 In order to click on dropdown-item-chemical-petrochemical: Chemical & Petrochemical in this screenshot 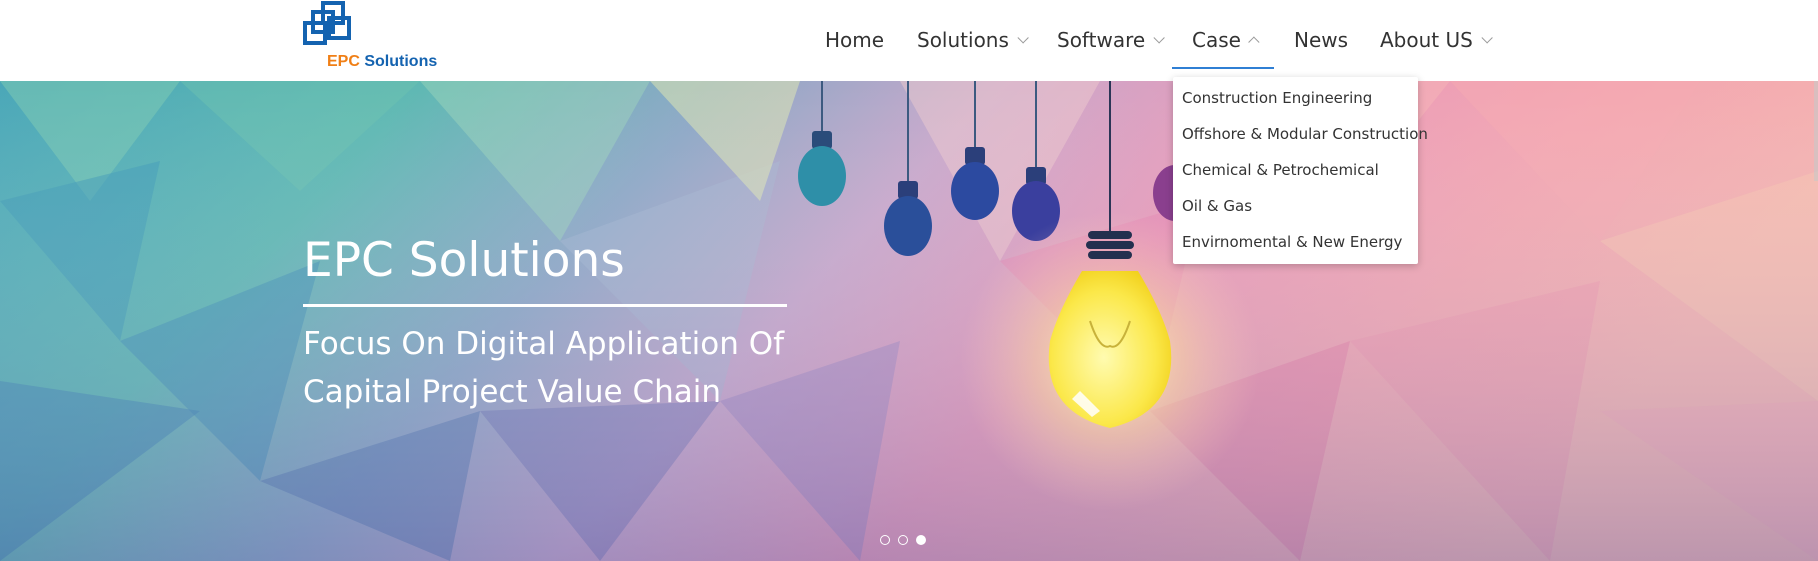, I will do `click(1280, 170)`.